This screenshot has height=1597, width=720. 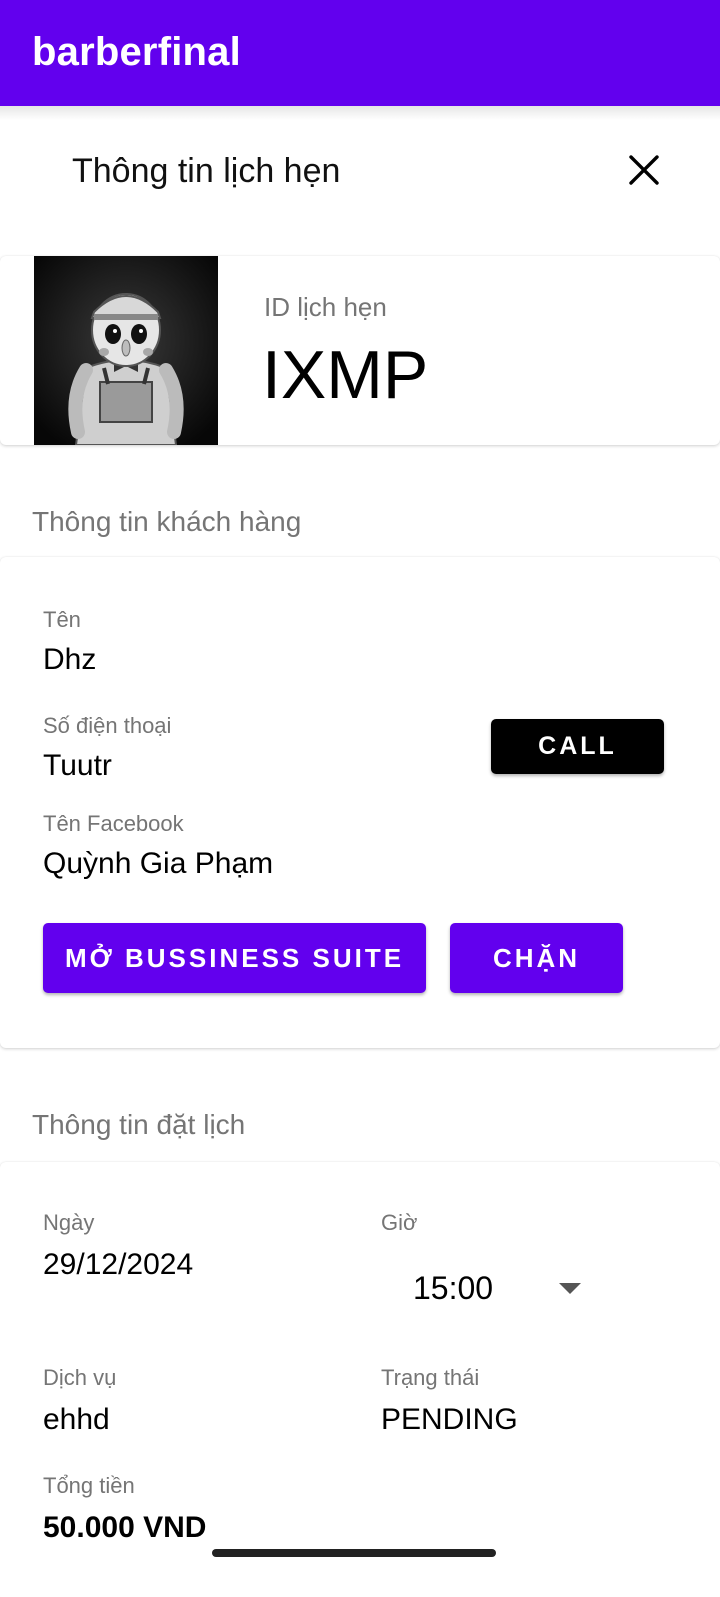 What do you see at coordinates (118, 1265) in the screenshot?
I see `date-value: 29/12/2024` at bounding box center [118, 1265].